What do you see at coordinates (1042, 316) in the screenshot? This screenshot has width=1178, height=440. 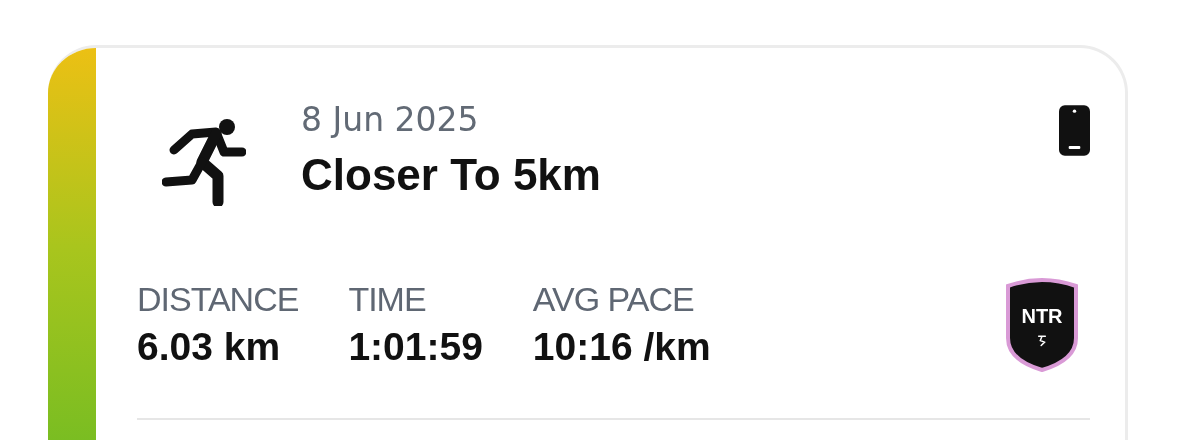 I see `badge-label: NTR` at bounding box center [1042, 316].